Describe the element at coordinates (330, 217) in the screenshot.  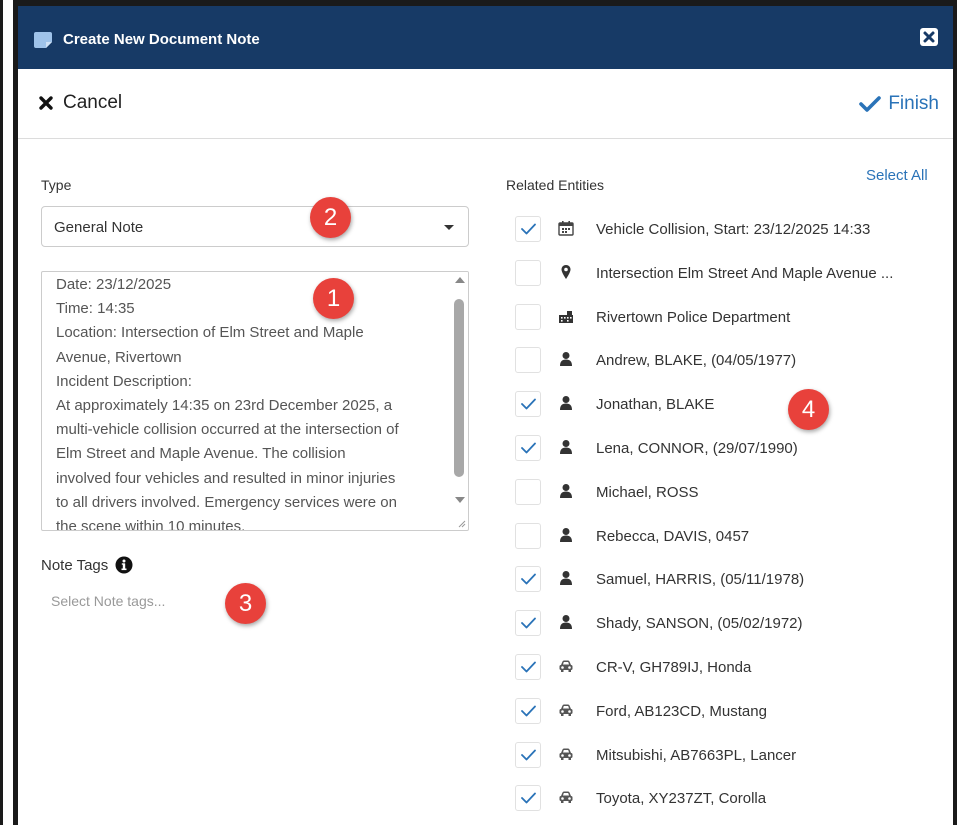
I see `annotation-badge-2: 2` at that location.